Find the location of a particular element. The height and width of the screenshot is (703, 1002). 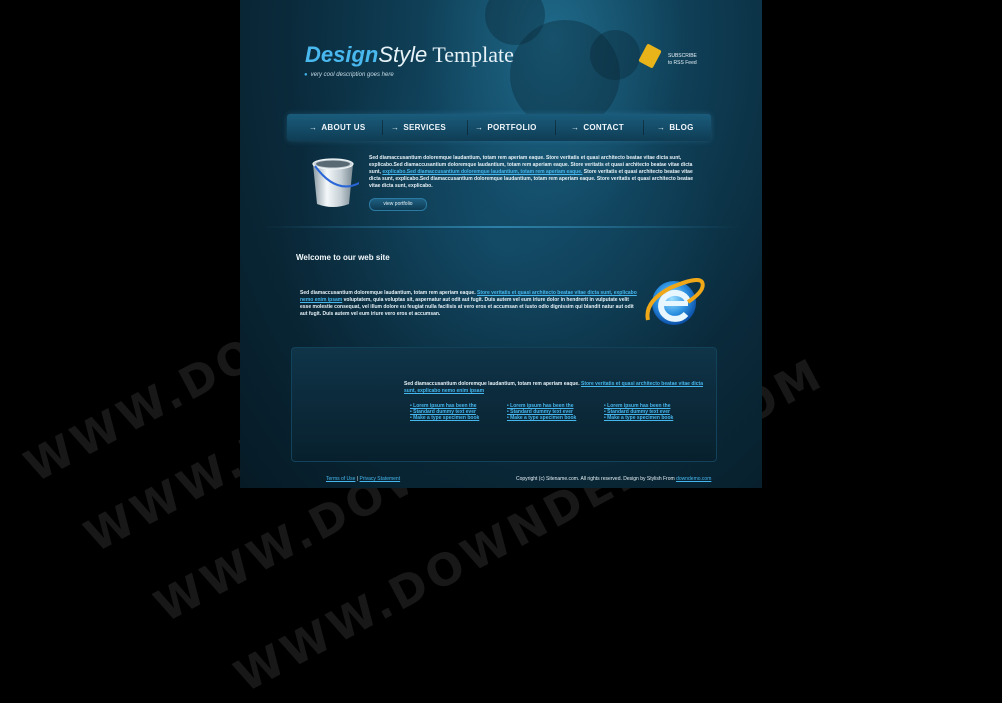

nav-item-contact: → CONTACT is located at coordinates (597, 127).